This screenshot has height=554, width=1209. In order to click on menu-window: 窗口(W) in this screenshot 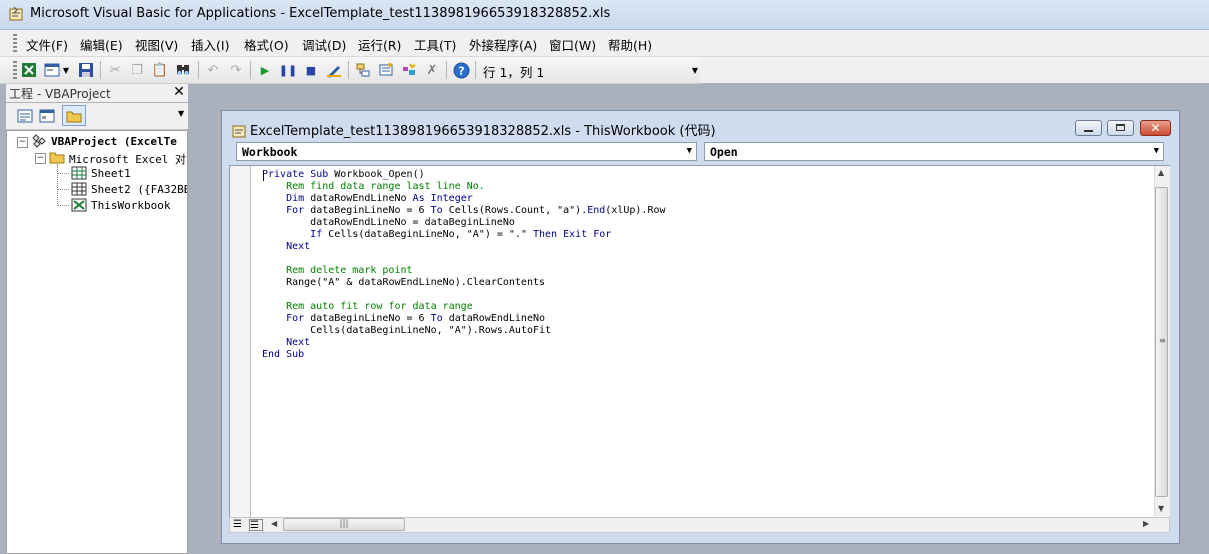, I will do `click(572, 44)`.